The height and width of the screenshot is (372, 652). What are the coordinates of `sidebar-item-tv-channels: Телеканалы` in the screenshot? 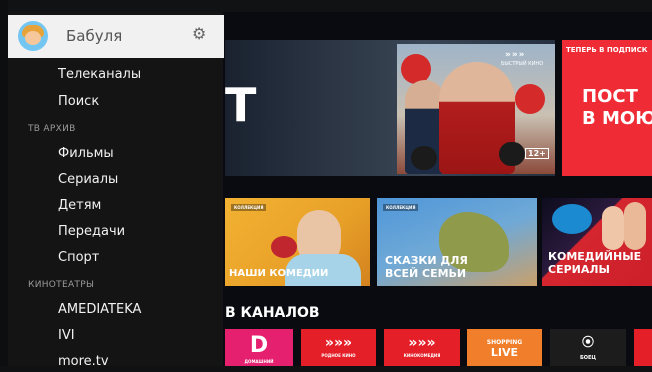 It's located at (99, 74).